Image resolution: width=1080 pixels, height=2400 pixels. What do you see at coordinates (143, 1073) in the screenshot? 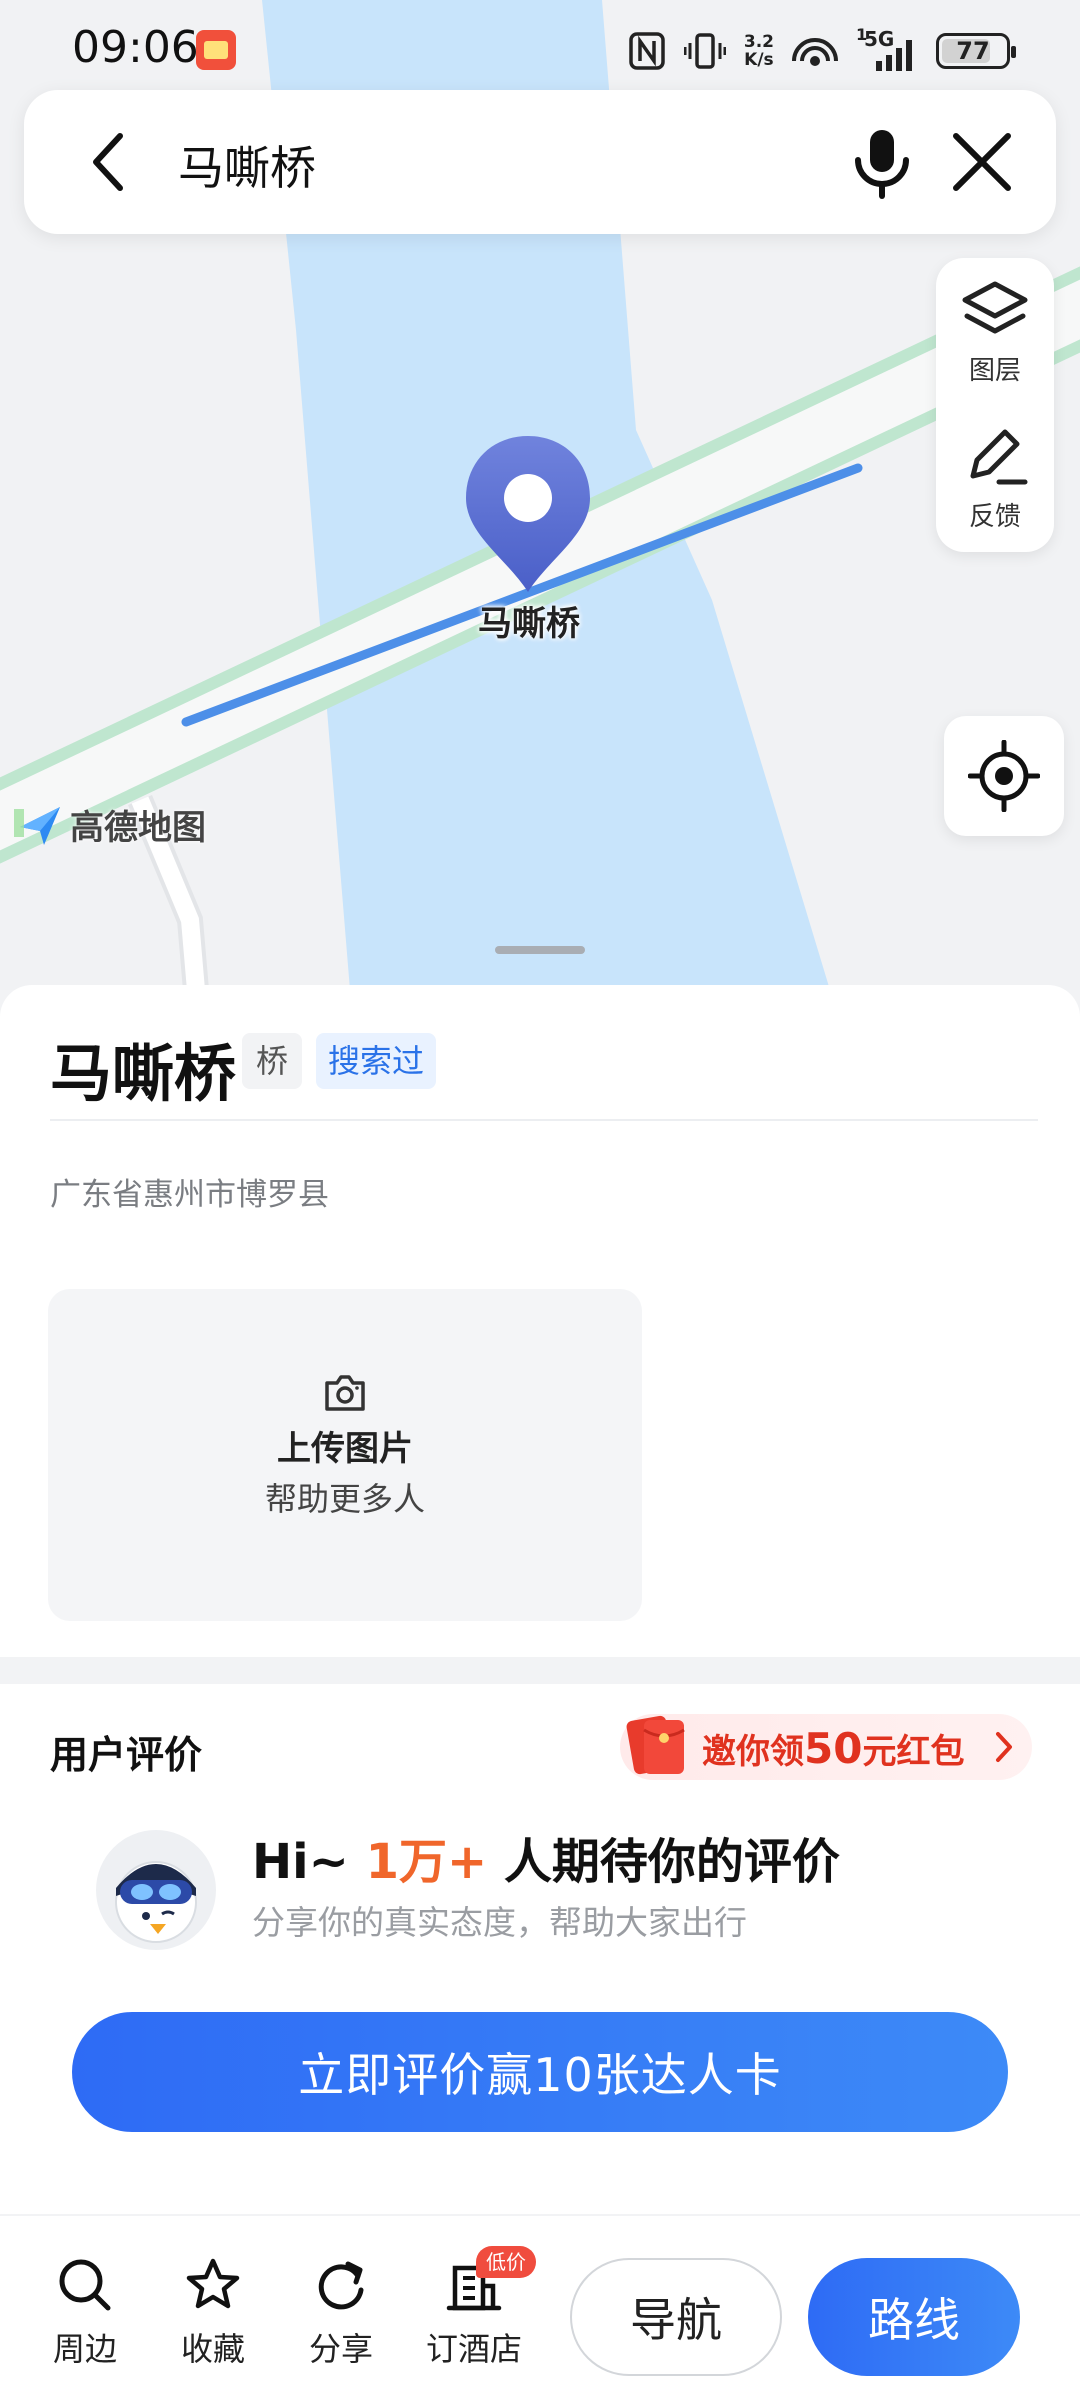
I see `poi-name: 马嘶桥` at bounding box center [143, 1073].